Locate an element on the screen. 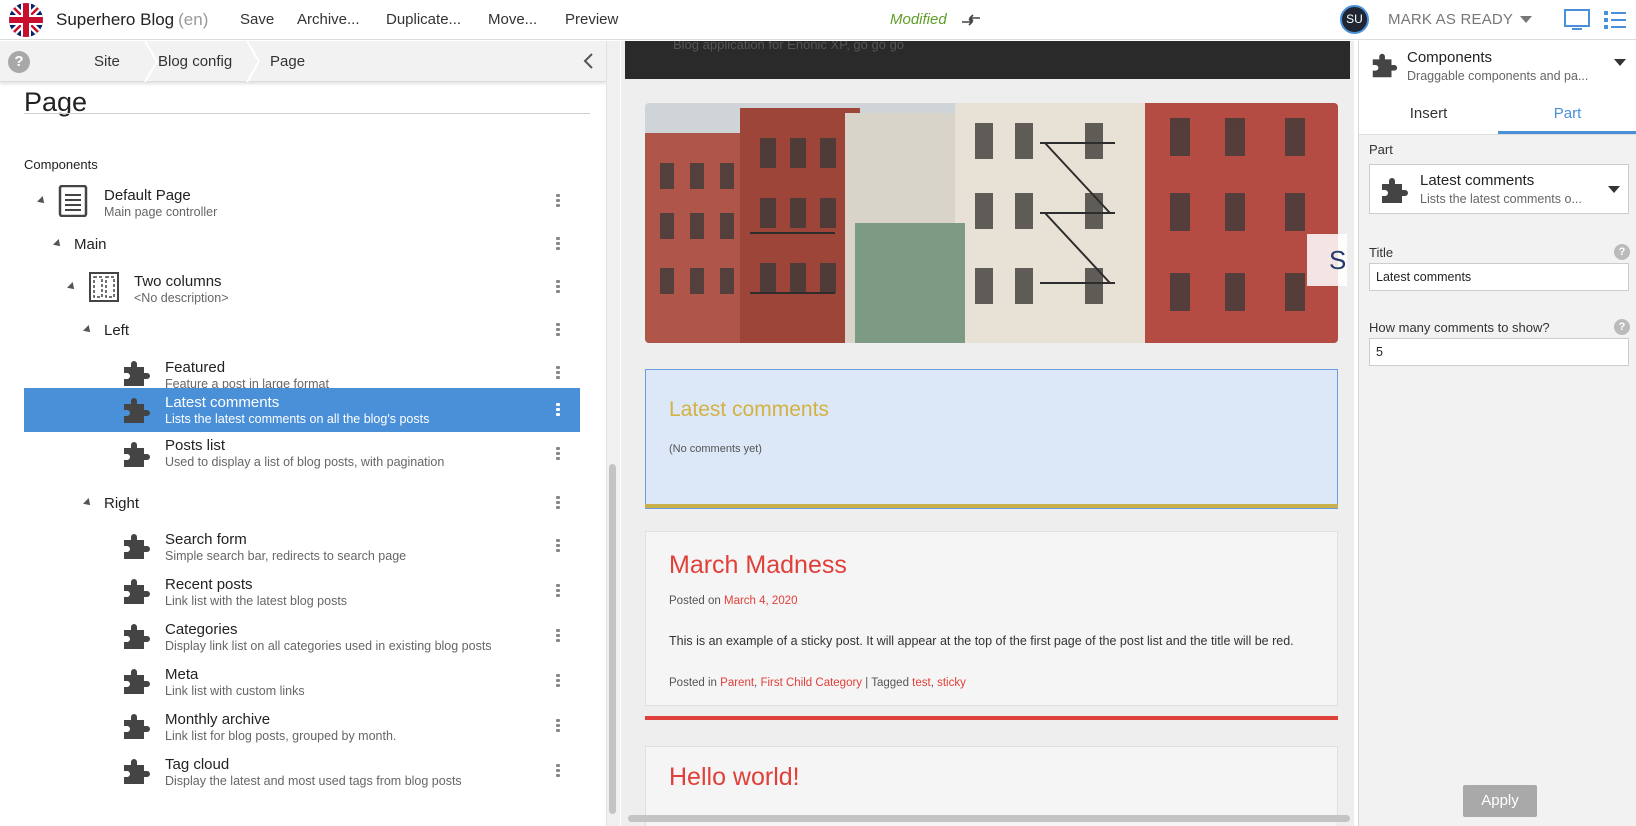 This screenshot has width=1636, height=826. tree-item-desc: Link list with the latest blog posts is located at coordinates (256, 601).